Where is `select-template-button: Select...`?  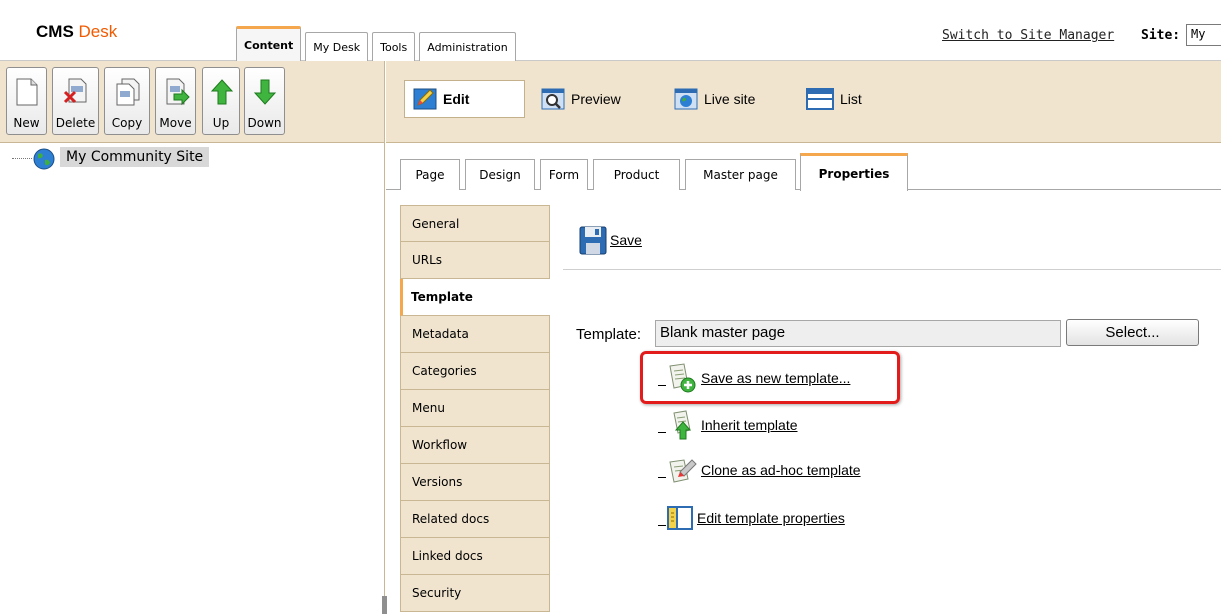 select-template-button: Select... is located at coordinates (1132, 332).